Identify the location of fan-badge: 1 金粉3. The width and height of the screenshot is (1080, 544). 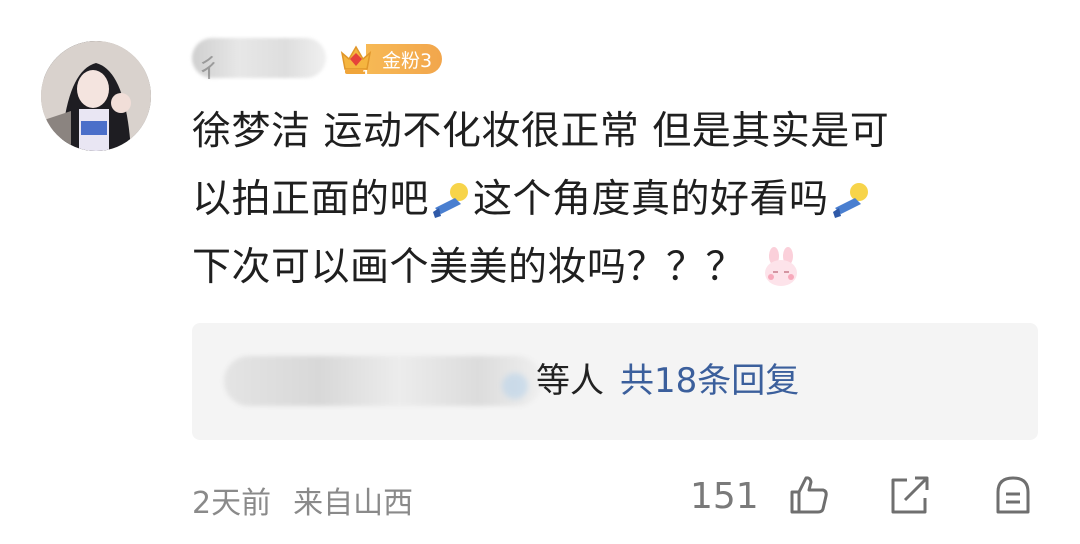
(389, 60).